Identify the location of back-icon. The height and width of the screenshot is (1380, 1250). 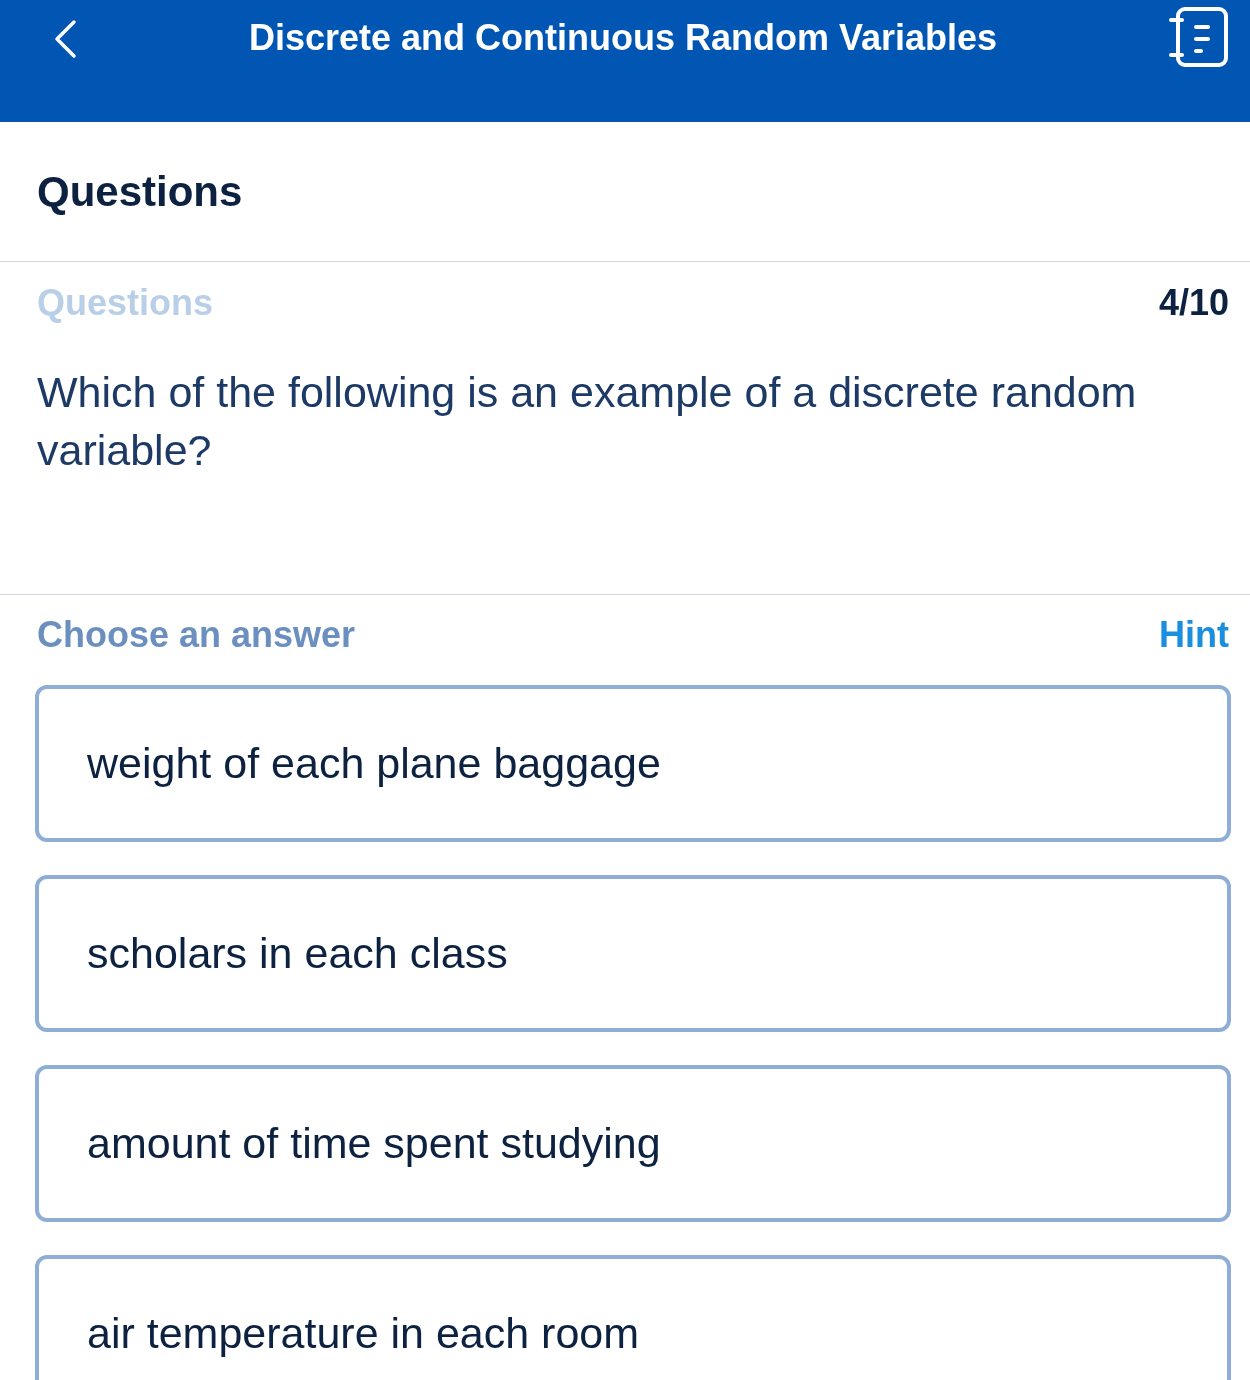
(65, 39).